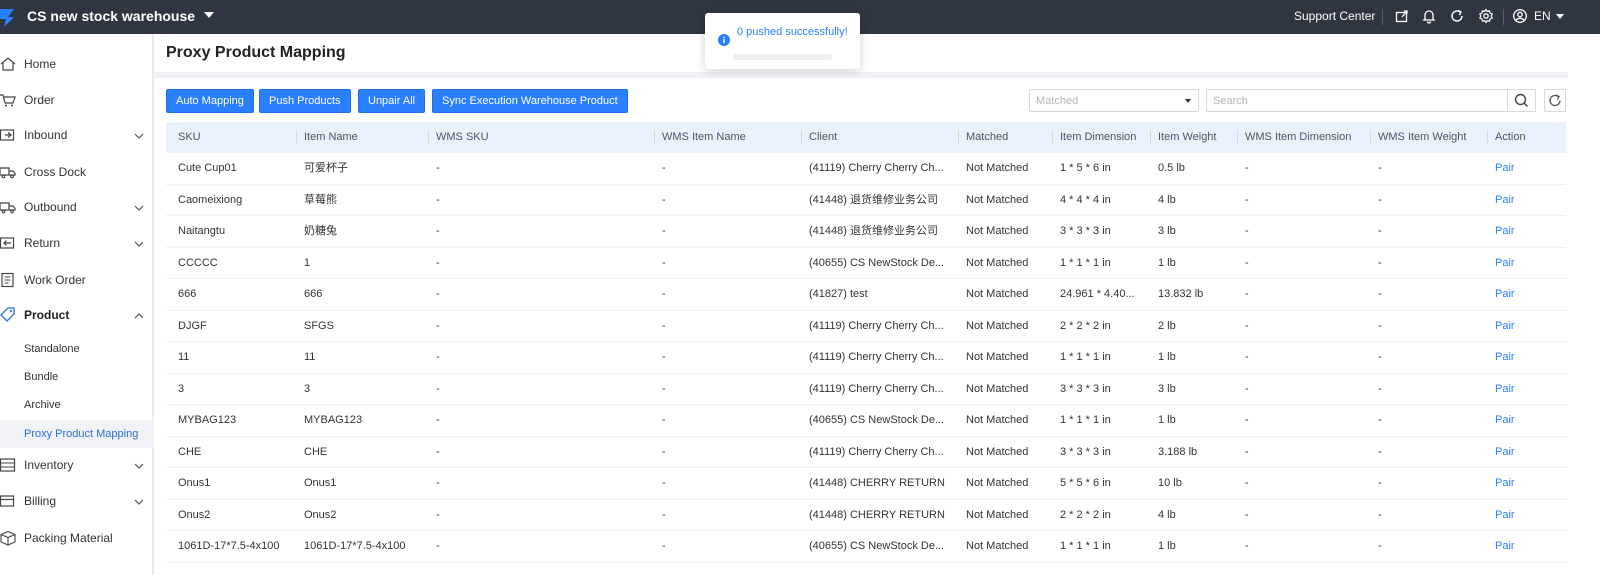  Describe the element at coordinates (8, 64) in the screenshot. I see `home-icon` at that location.